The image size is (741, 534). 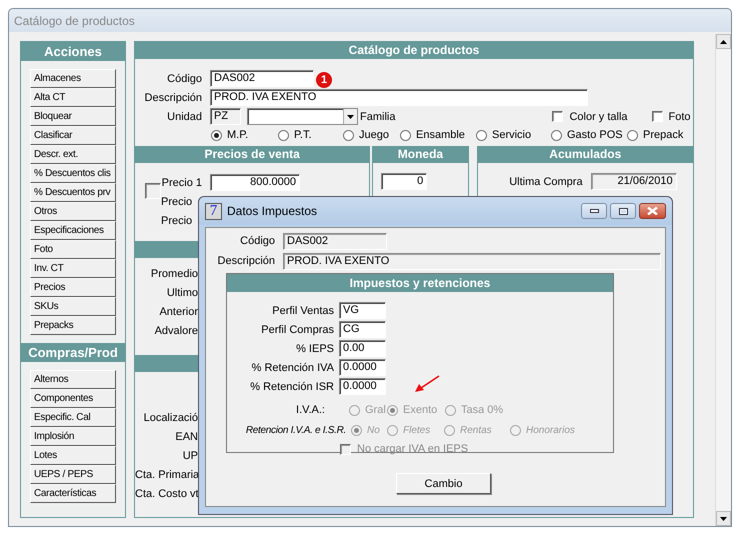 What do you see at coordinates (170, 418) in the screenshot?
I see `field-label: Localizació` at bounding box center [170, 418].